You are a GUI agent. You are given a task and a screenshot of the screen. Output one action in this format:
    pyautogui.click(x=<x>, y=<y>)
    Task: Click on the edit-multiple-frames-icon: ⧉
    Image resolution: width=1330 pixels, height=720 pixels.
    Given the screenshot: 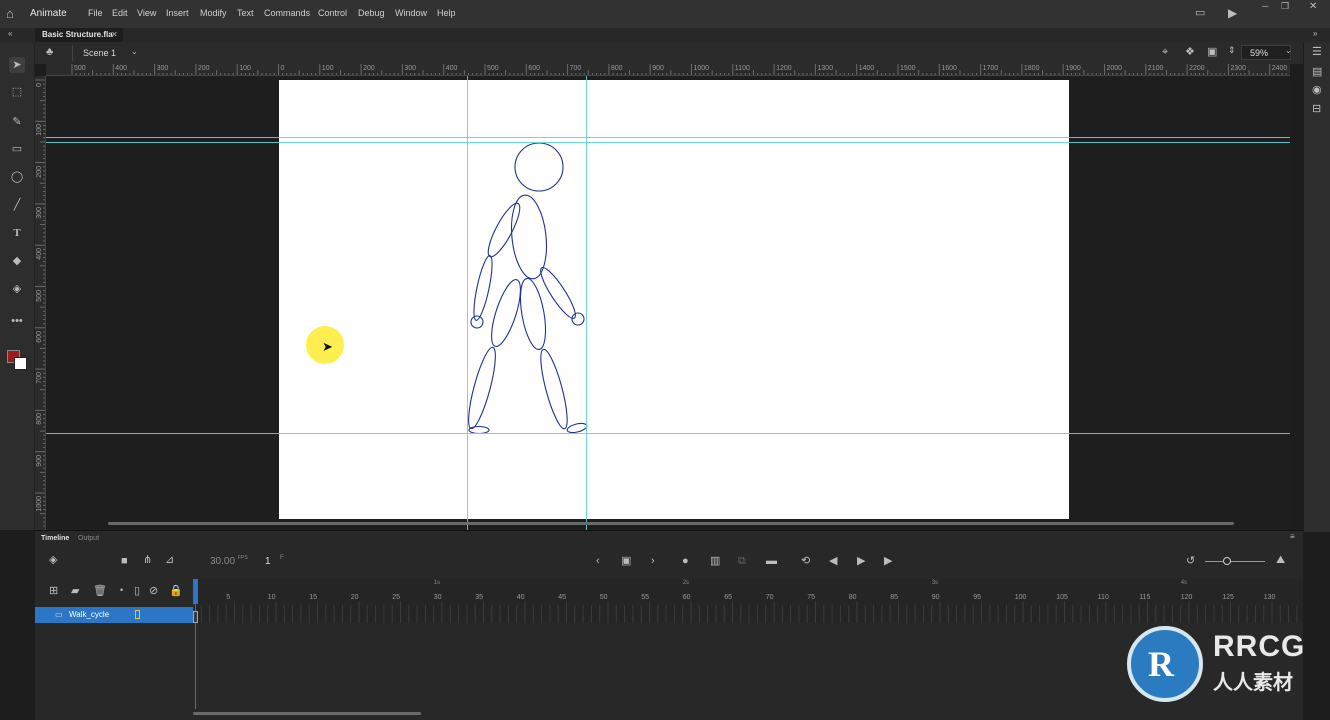 What is the action you would take?
    pyautogui.click(x=742, y=561)
    